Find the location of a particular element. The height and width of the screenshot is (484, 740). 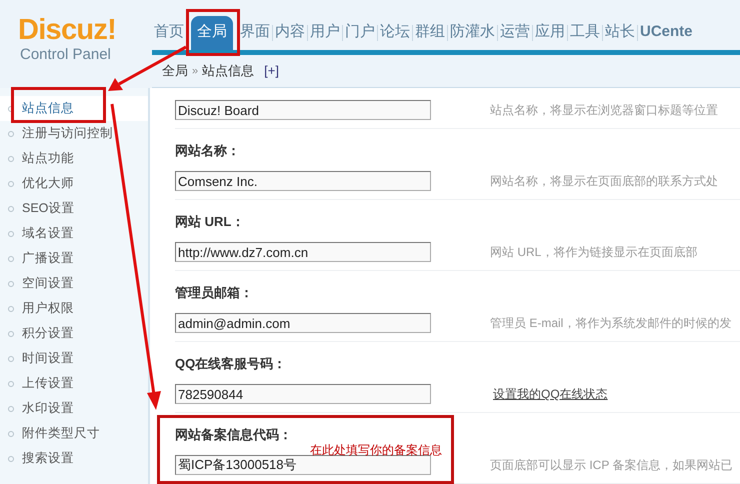

add-shortcut-link: [+] is located at coordinates (271, 71).